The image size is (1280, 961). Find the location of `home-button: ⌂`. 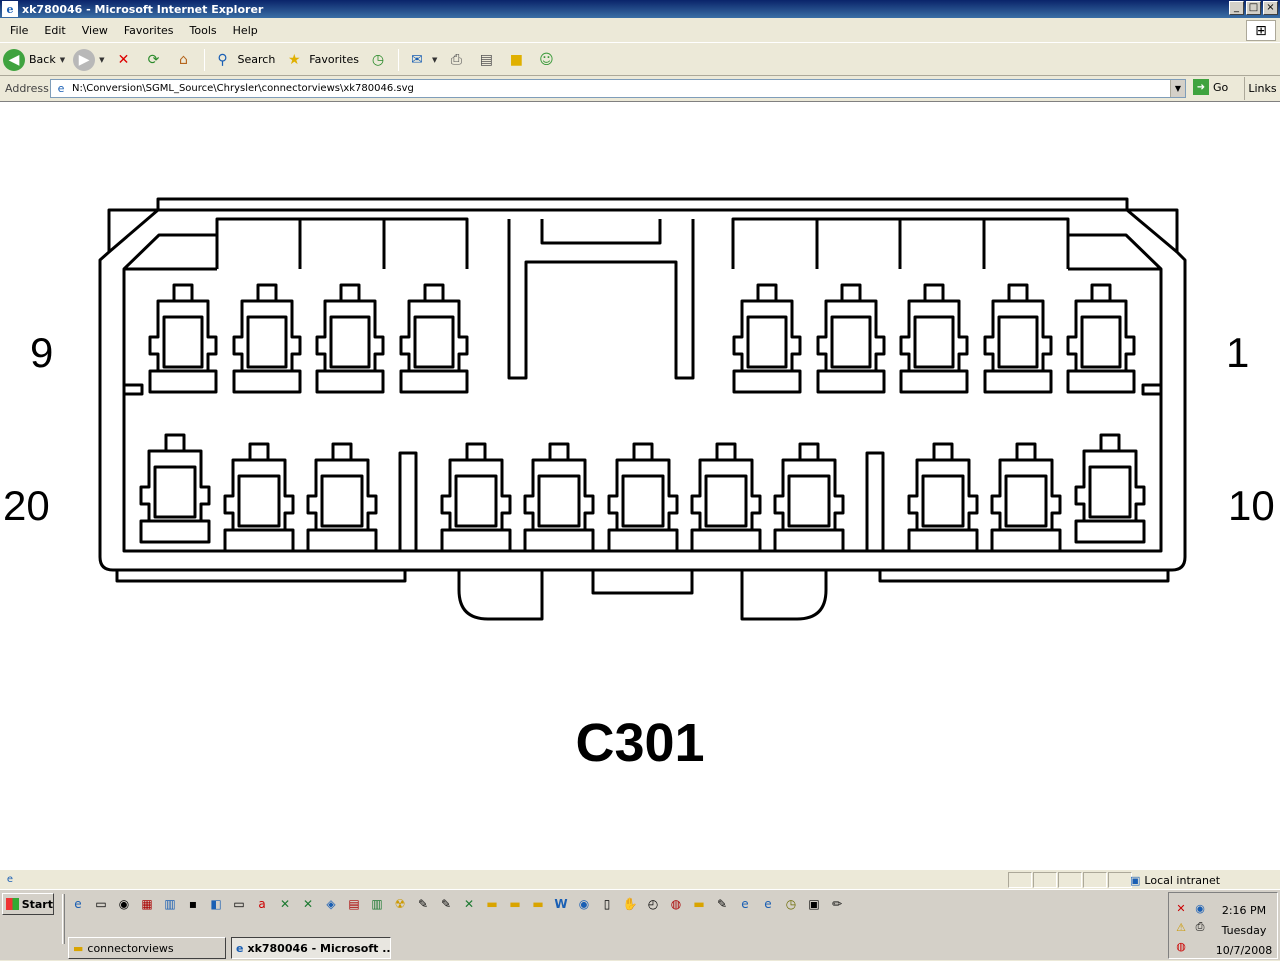

home-button: ⌂ is located at coordinates (184, 60).